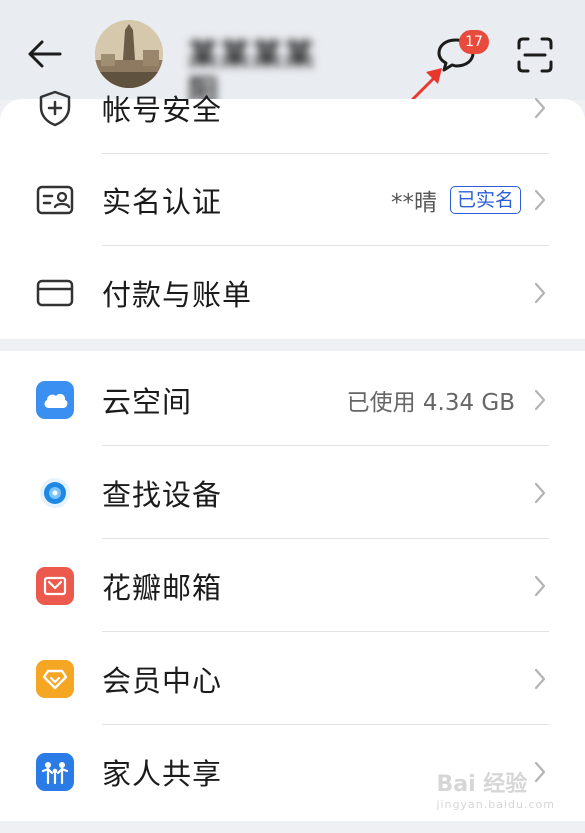 The height and width of the screenshot is (833, 585). Describe the element at coordinates (162, 494) in the screenshot. I see `row-label: 查找设备` at that location.